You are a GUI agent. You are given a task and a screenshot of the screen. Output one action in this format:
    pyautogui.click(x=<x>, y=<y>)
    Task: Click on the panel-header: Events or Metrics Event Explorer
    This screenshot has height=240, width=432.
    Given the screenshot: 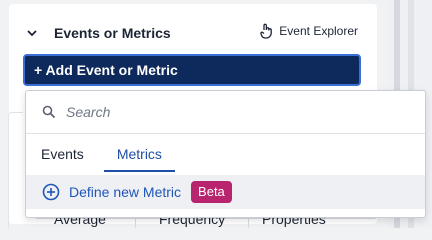 What is the action you would take?
    pyautogui.click(x=194, y=33)
    